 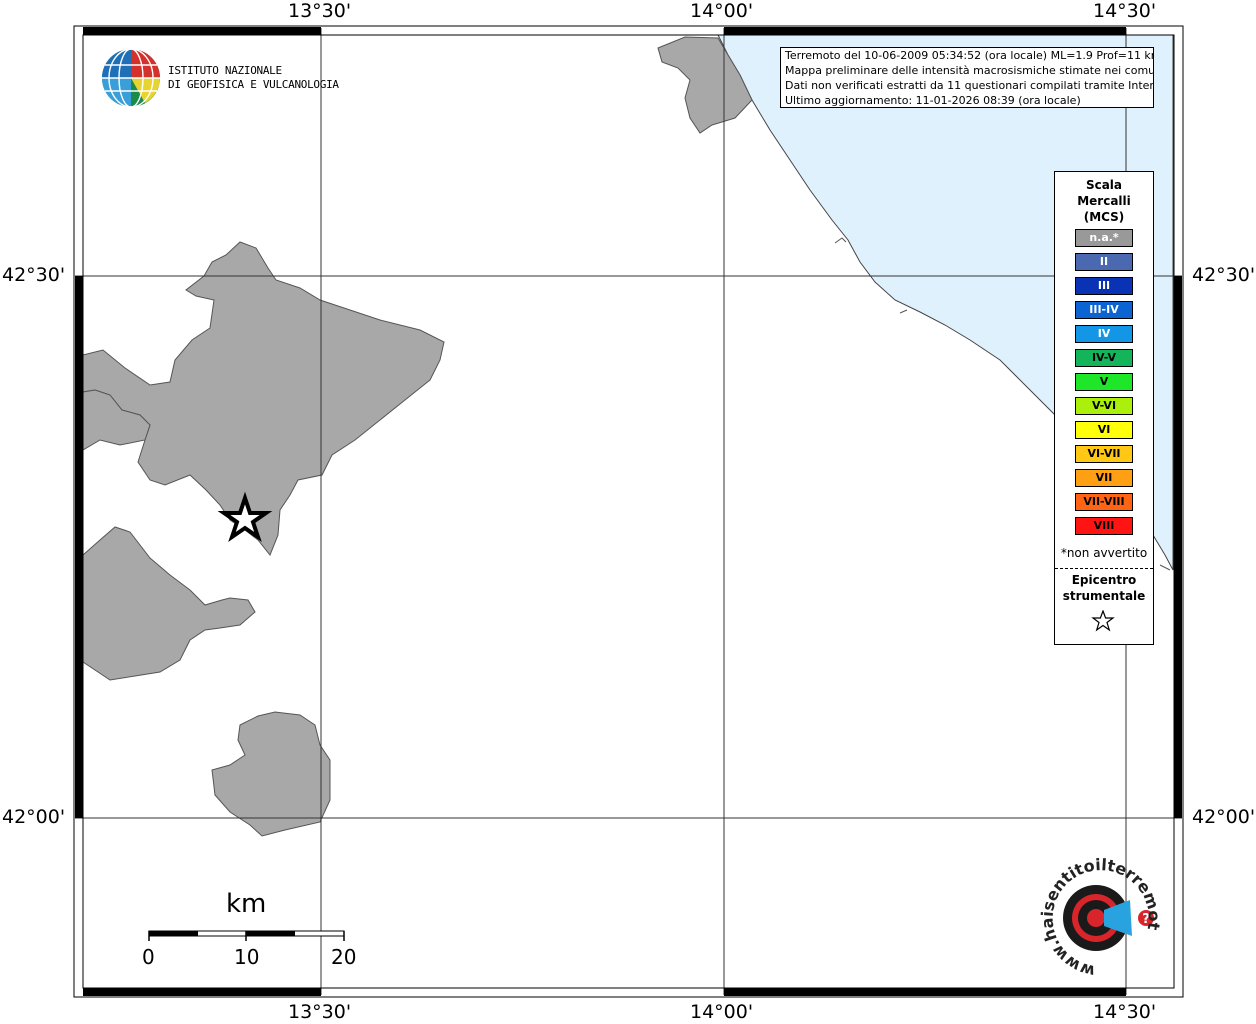 I want to click on legend-swatch: VIII, so click(x=1104, y=526).